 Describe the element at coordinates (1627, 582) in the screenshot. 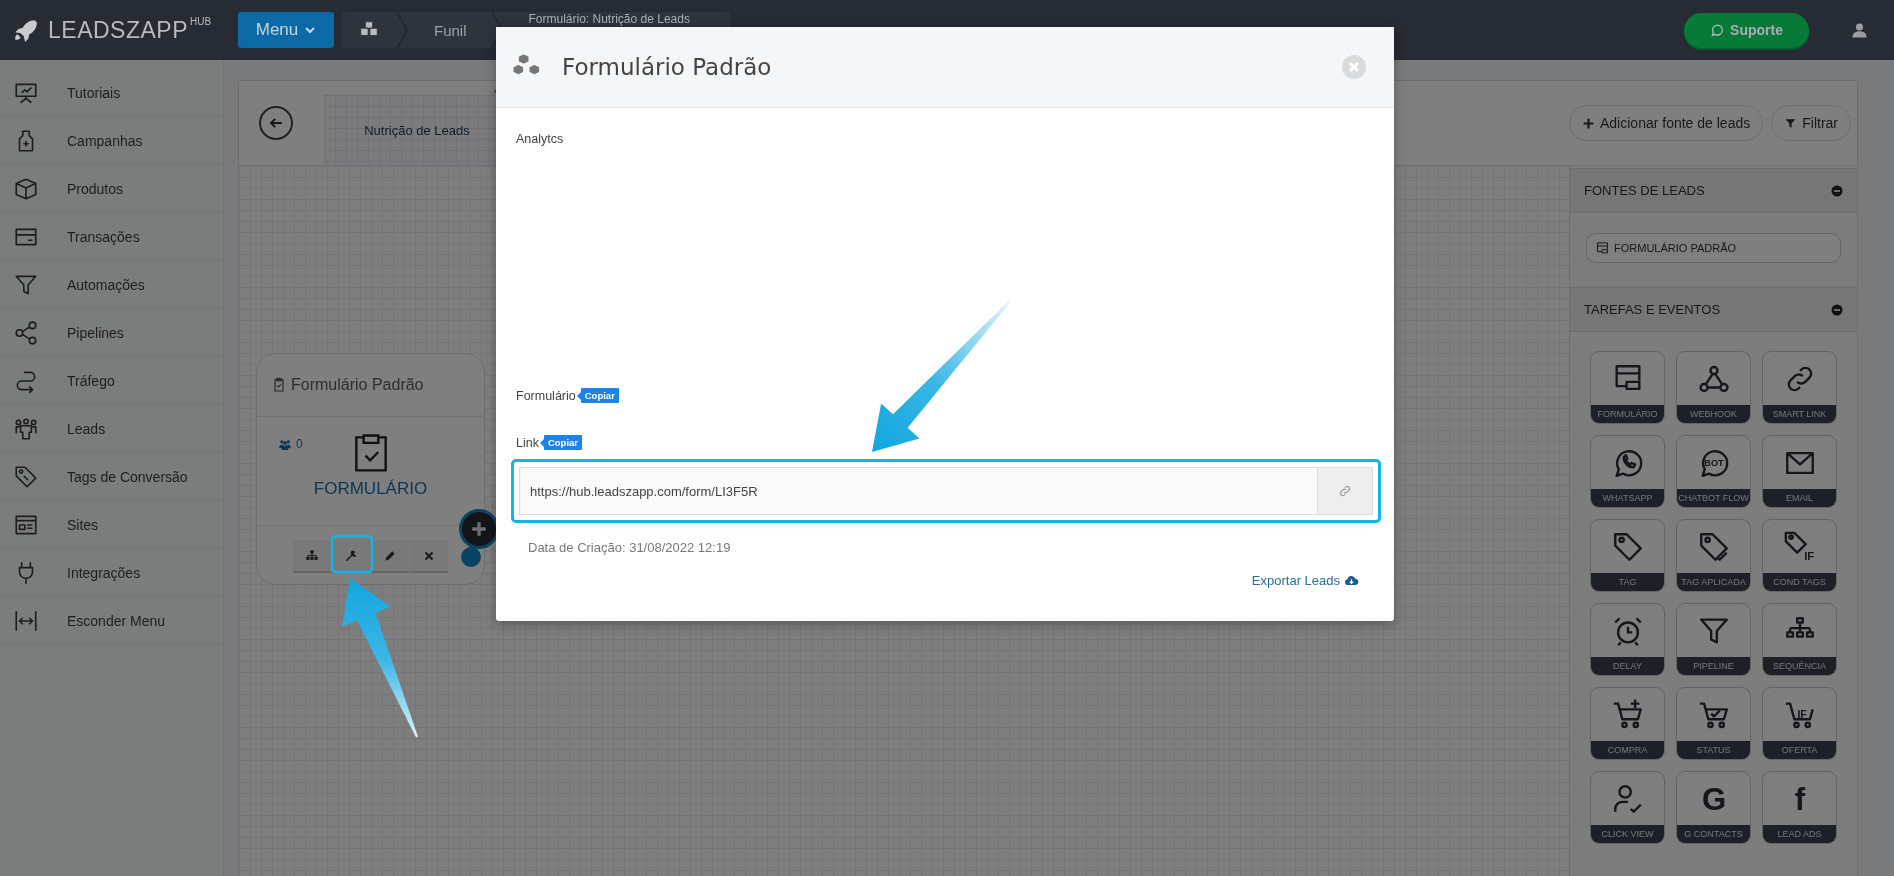

I see `tile-label: TAG` at that location.